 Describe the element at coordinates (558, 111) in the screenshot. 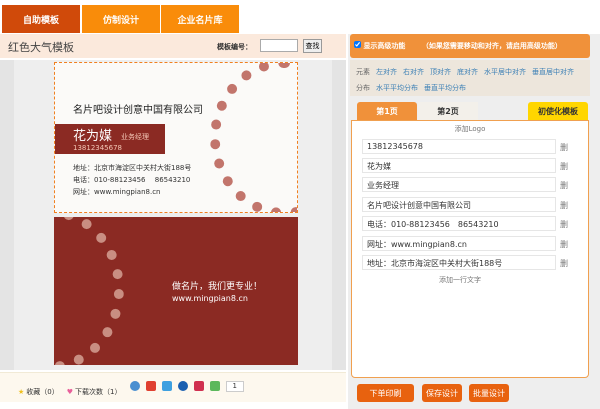

I see `init-template-button: 初使化模板` at that location.